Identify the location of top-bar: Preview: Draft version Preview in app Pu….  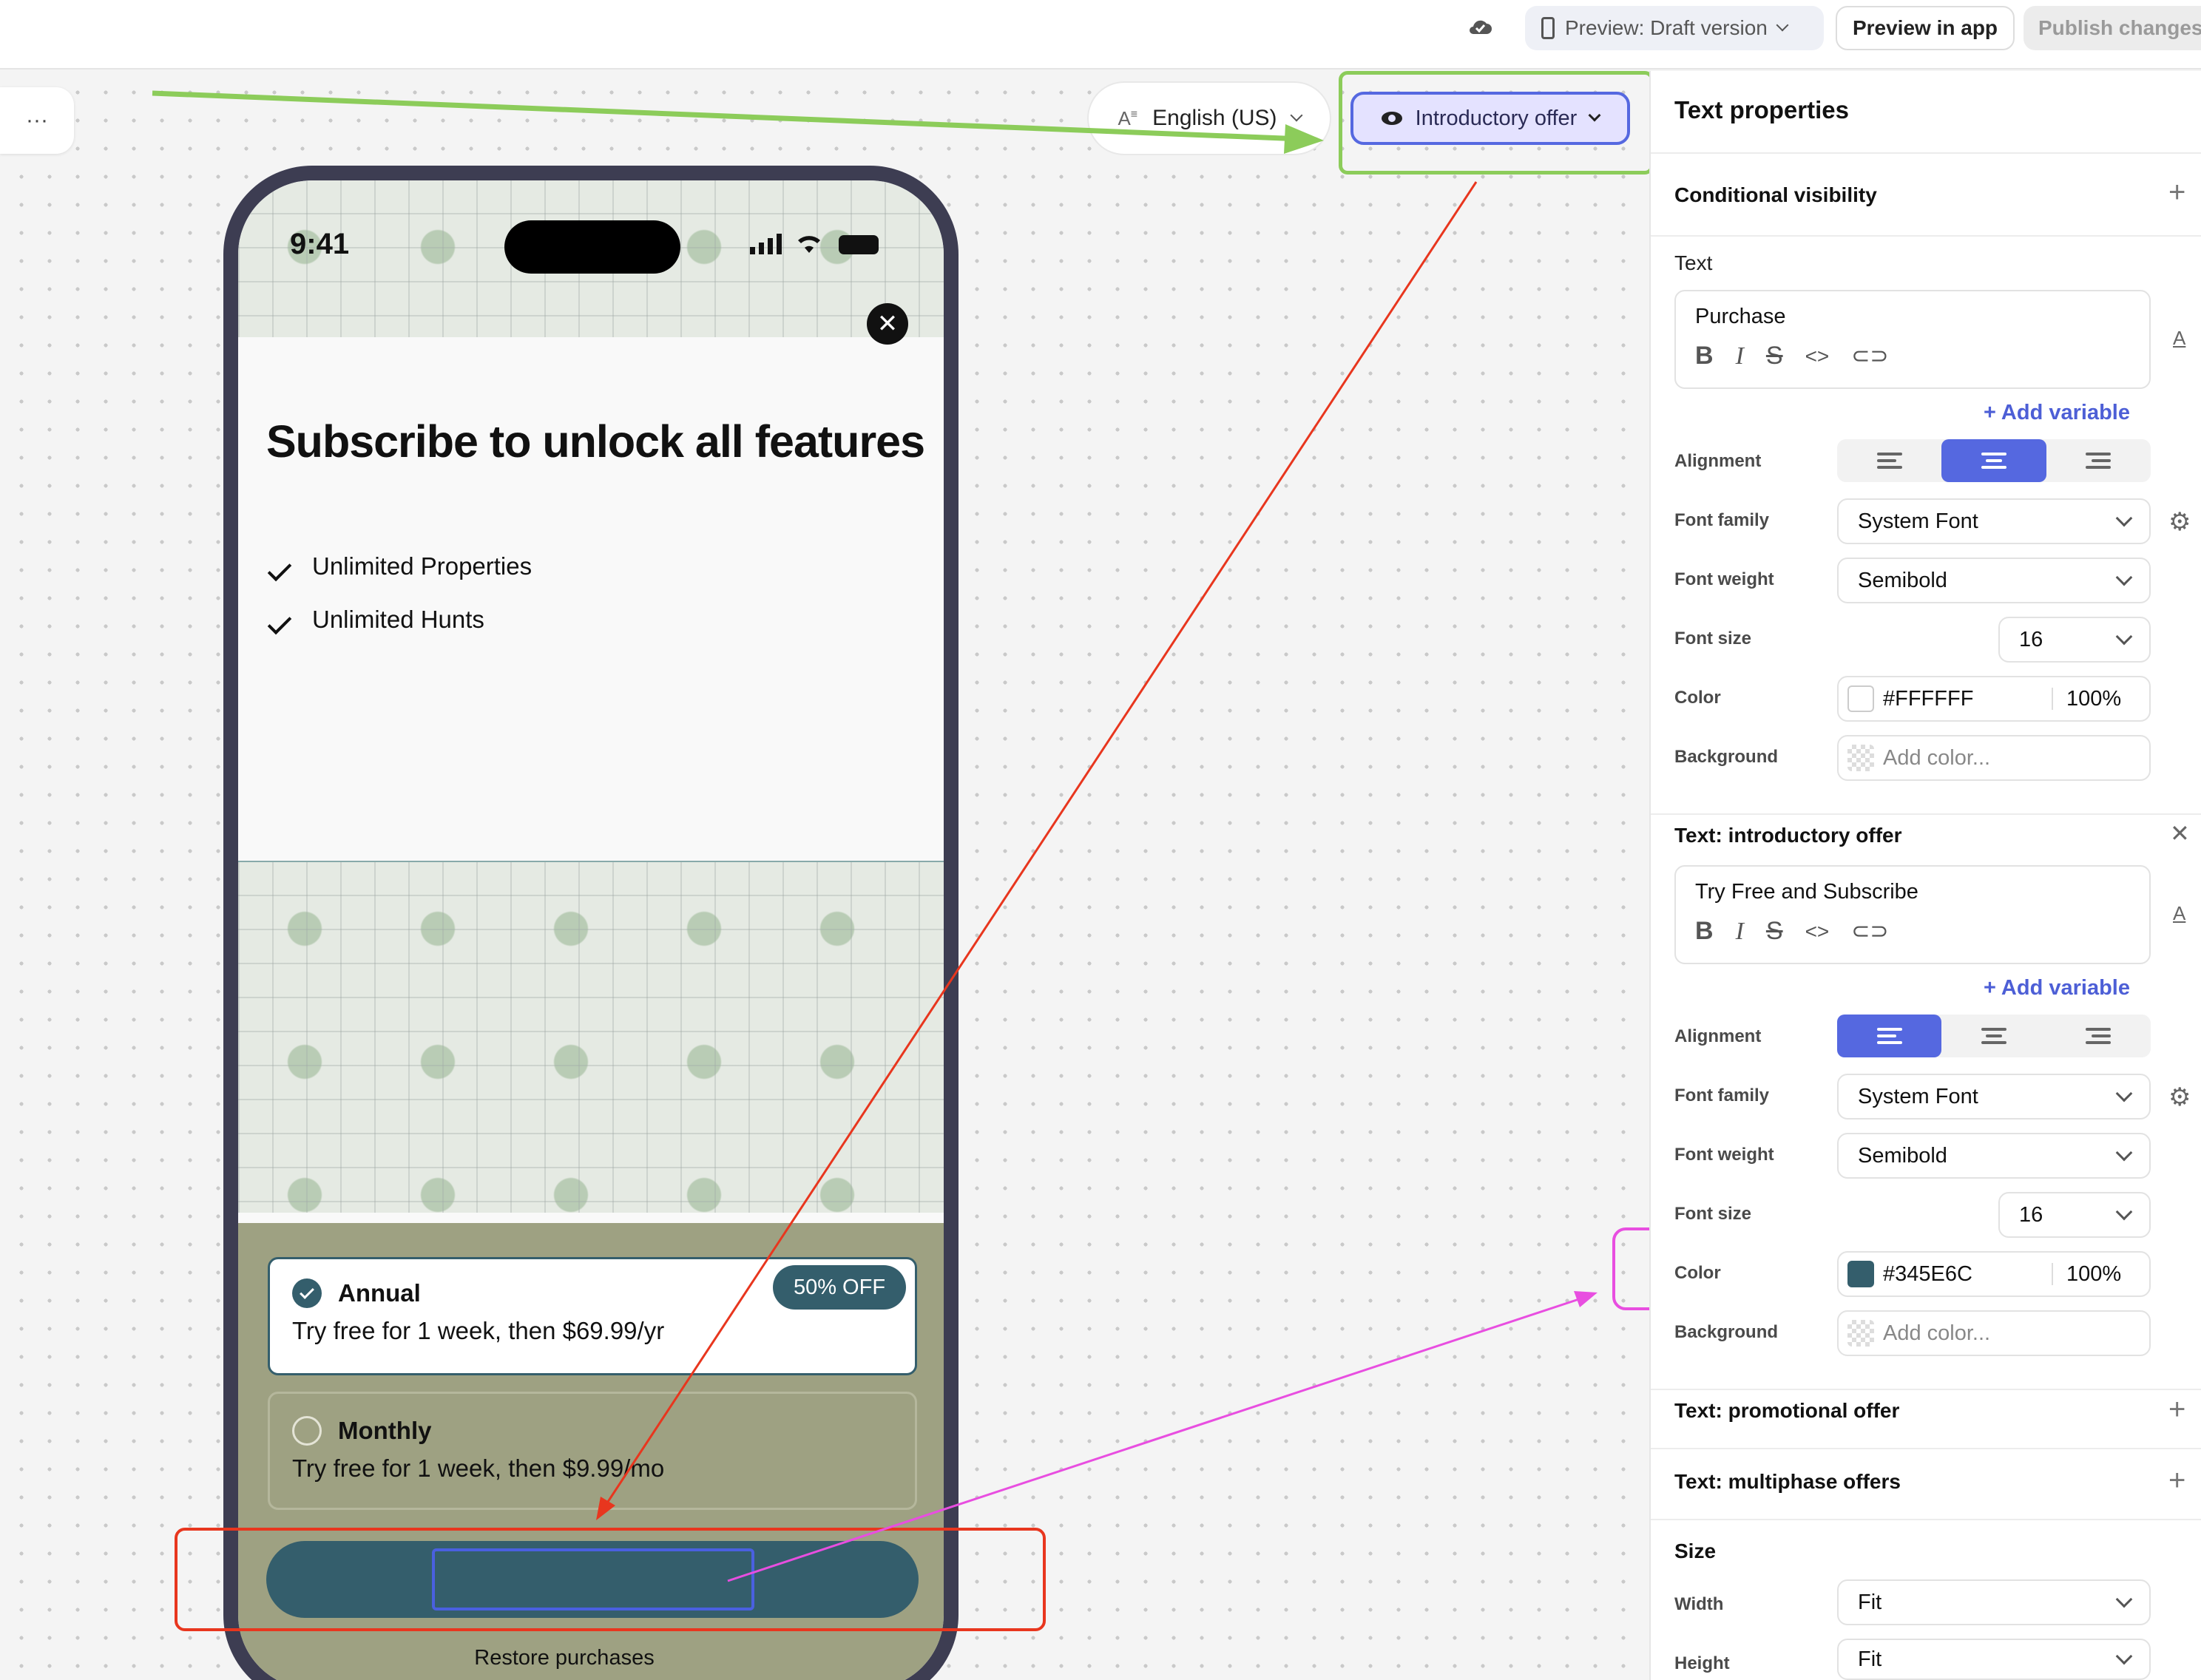
(1100, 35).